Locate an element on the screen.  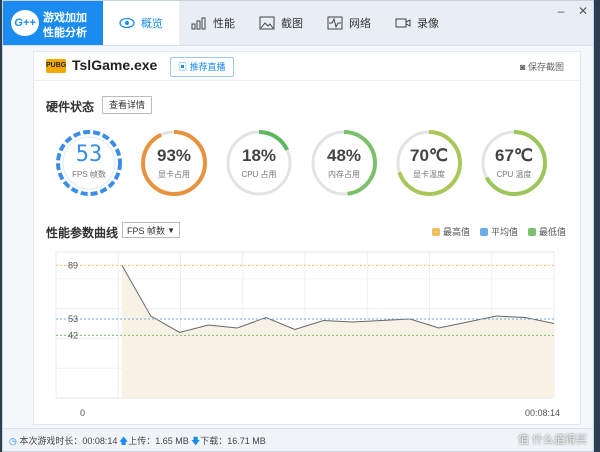
usage-gauge: 70℃ 显卡温度 is located at coordinates (429, 163).